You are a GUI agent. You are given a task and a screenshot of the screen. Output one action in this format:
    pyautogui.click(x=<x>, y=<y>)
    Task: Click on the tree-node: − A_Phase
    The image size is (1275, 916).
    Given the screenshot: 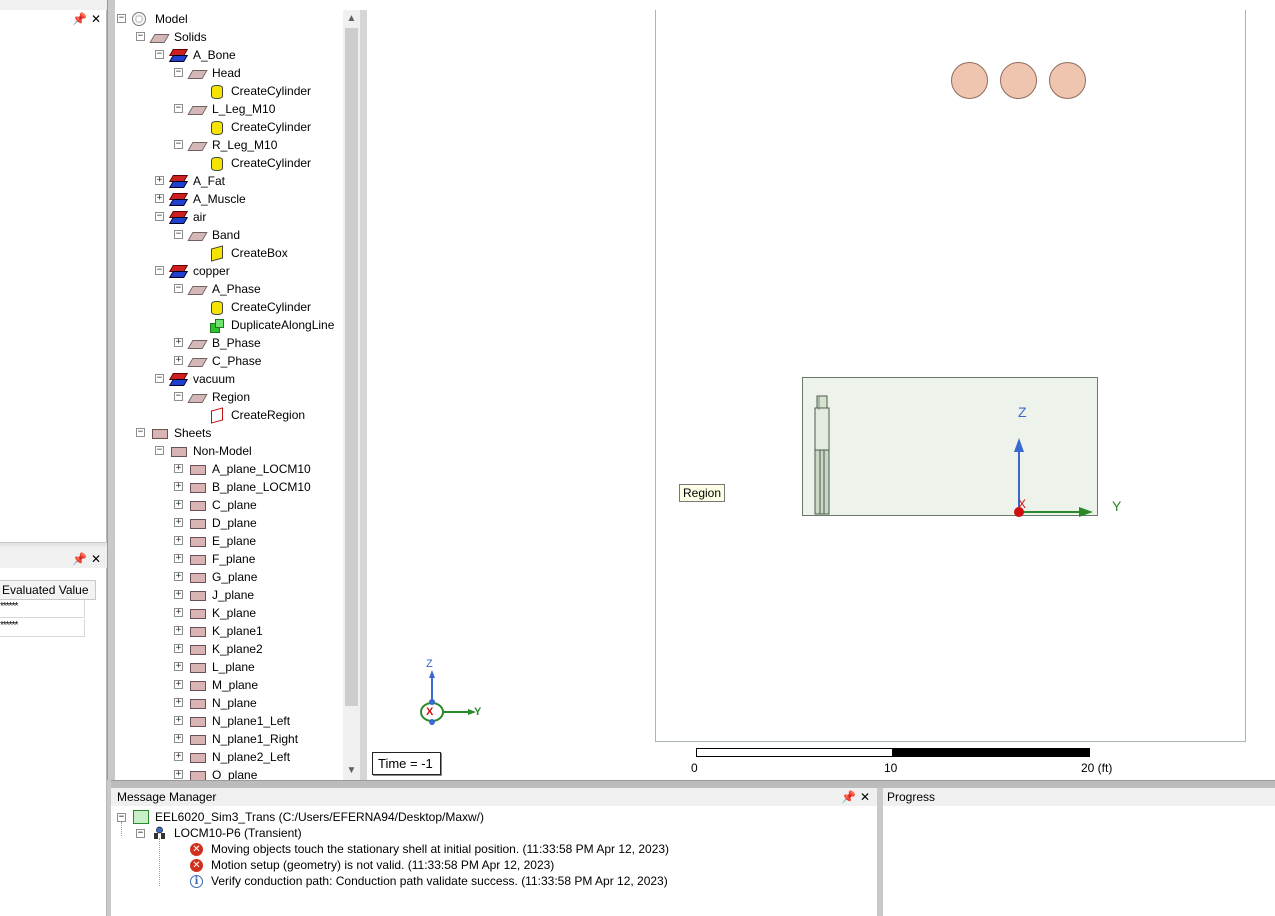 What is the action you would take?
    pyautogui.click(x=229, y=289)
    